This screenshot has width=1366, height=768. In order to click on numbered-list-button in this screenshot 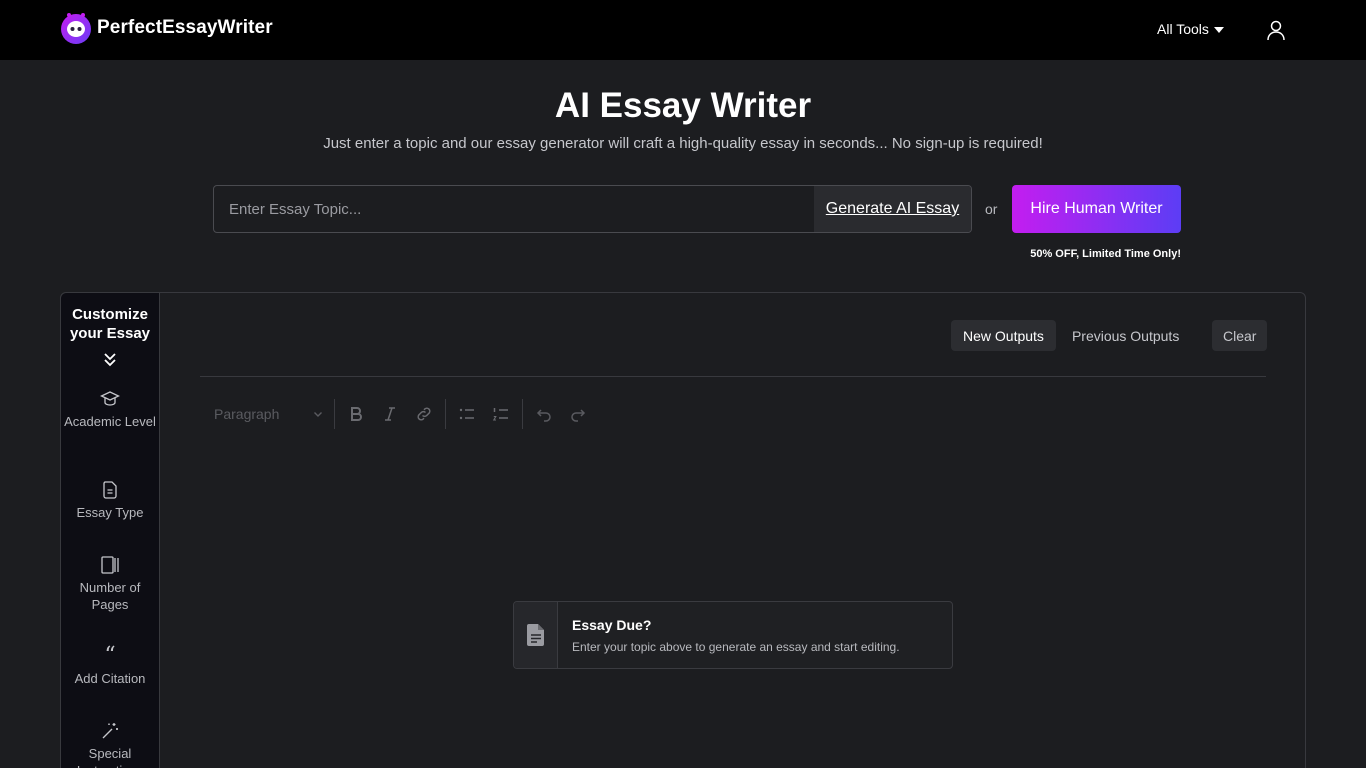, I will do `click(501, 414)`.